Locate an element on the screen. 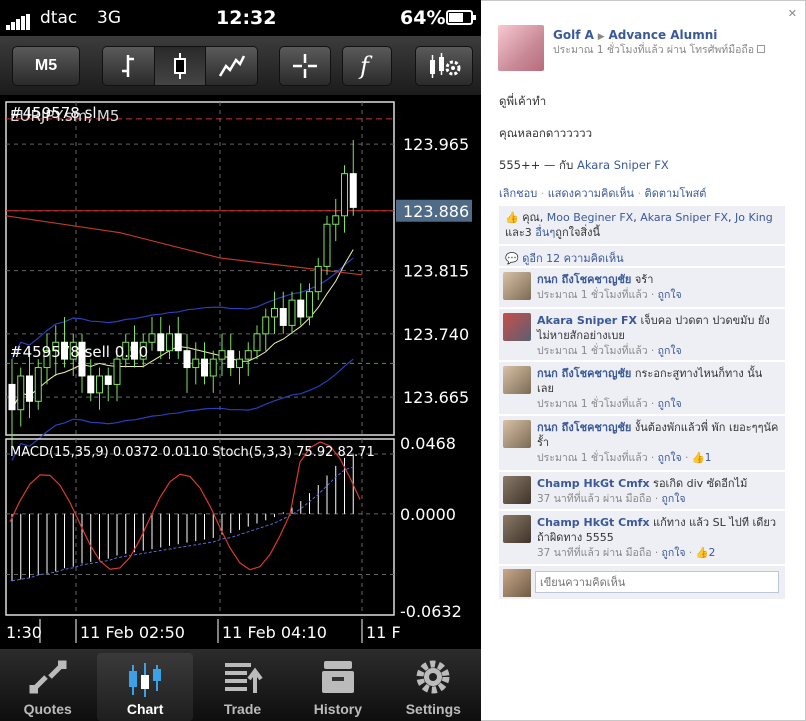 The image size is (806, 721). liker-link: Jo King is located at coordinates (754, 217).